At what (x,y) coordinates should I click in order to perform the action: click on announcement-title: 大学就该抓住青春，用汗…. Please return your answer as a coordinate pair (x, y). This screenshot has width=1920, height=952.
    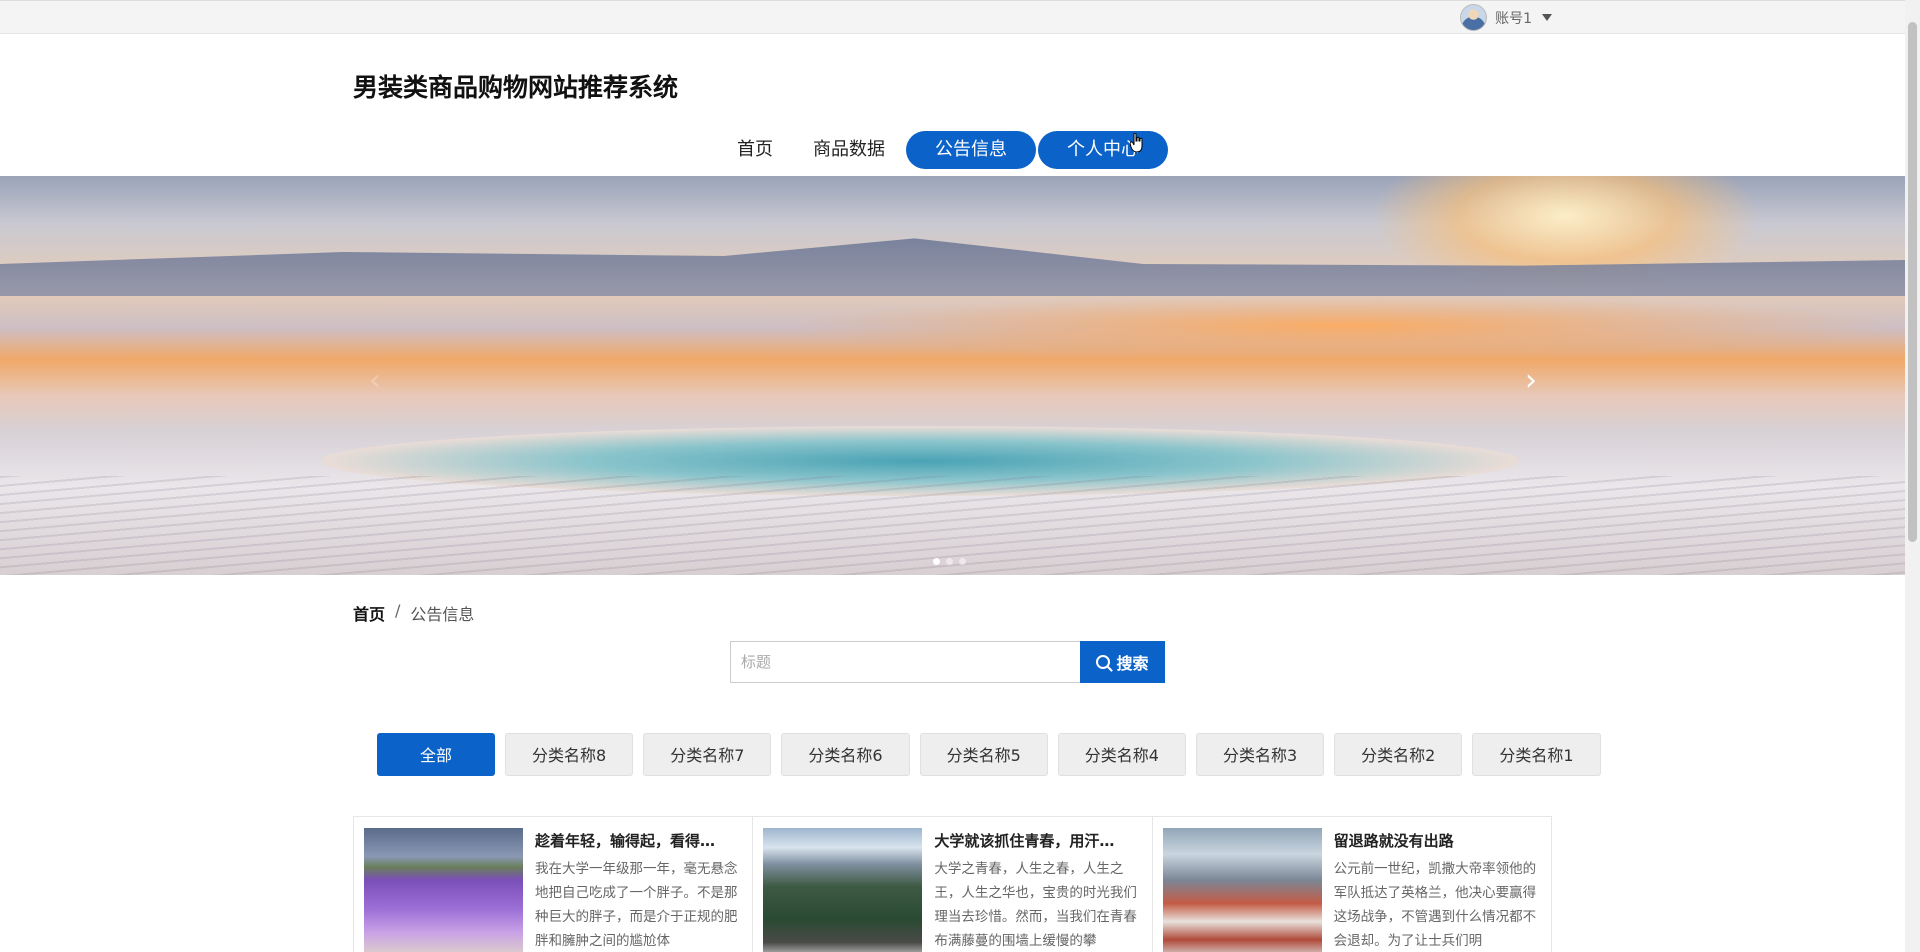
    Looking at the image, I should click on (1037, 840).